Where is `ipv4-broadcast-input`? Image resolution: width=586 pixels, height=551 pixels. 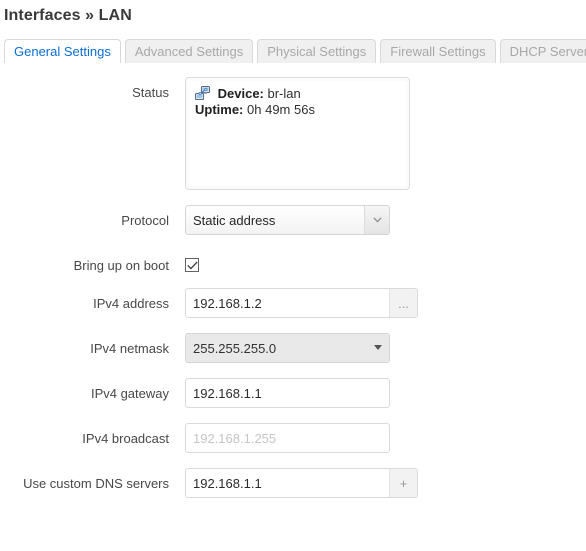 ipv4-broadcast-input is located at coordinates (287, 438).